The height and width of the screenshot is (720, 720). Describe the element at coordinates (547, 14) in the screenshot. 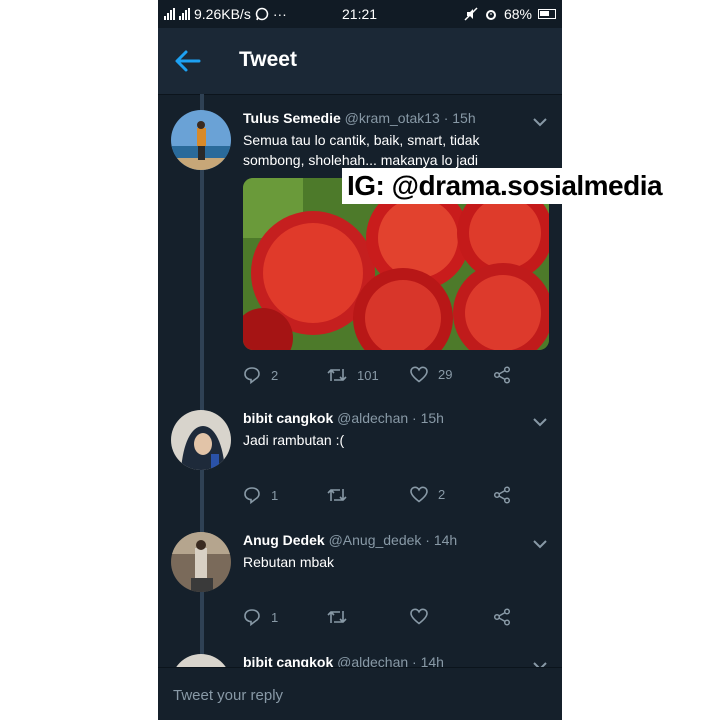

I see `battery-icon` at that location.